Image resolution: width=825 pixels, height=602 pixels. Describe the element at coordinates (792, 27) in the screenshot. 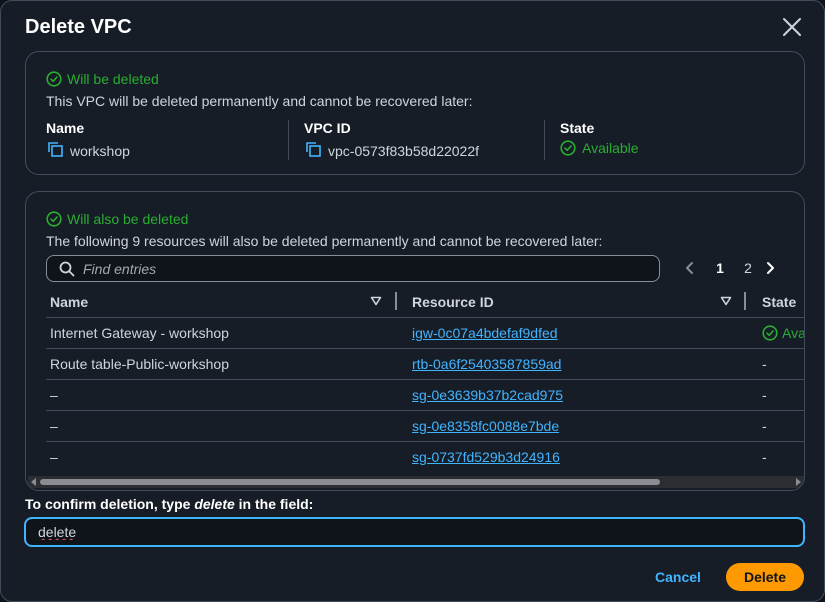

I see `close-icon` at that location.